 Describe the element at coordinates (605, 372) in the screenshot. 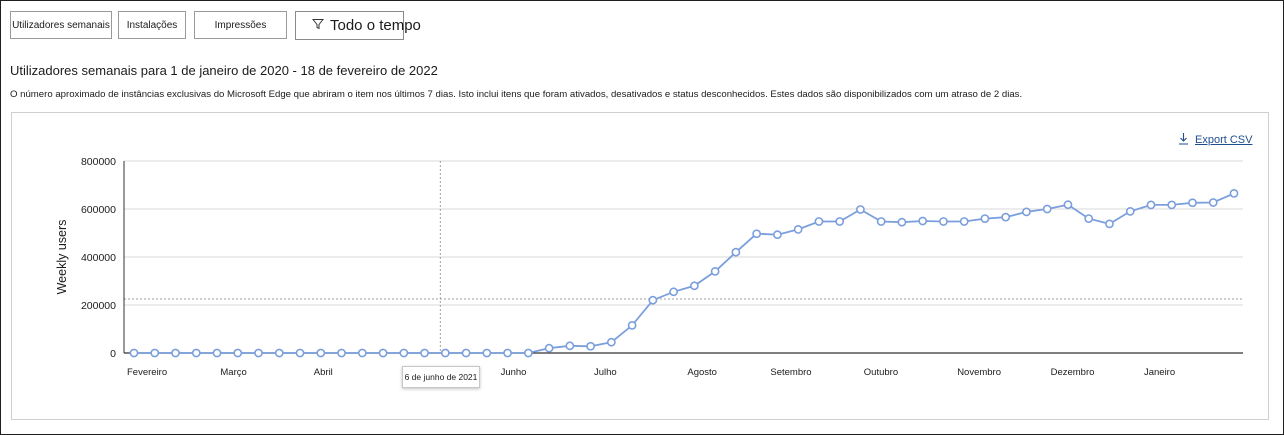

I see `x-tick-label: Julho` at that location.